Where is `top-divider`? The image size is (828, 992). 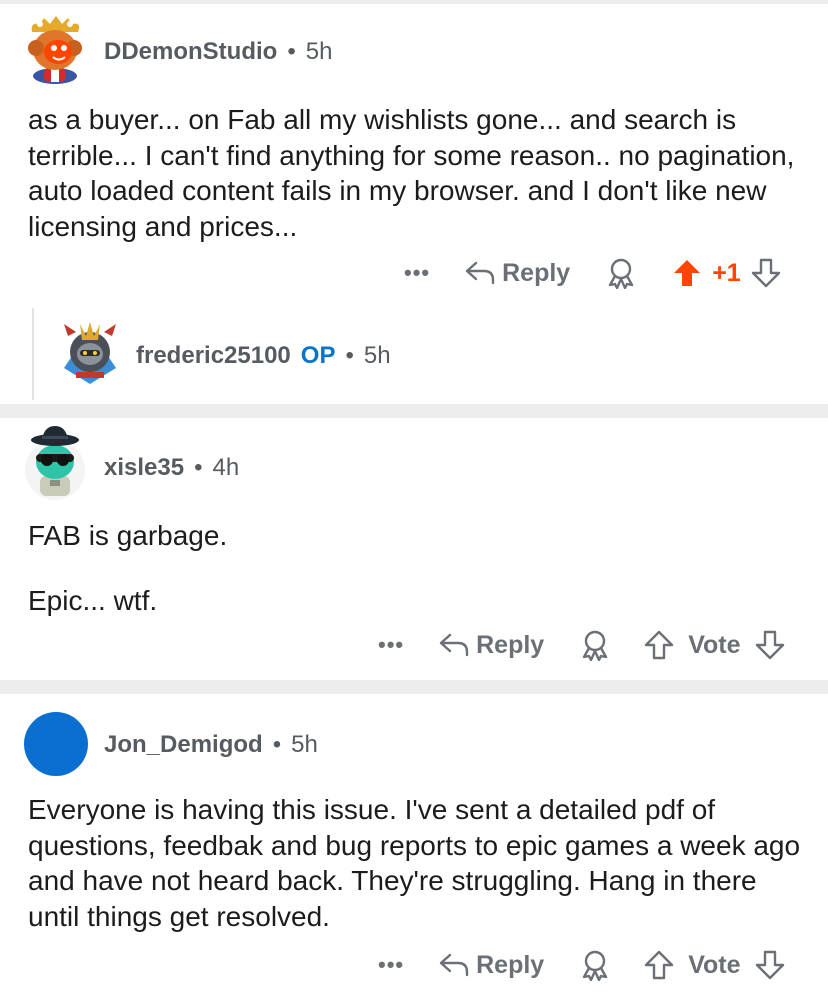 top-divider is located at coordinates (414, 2).